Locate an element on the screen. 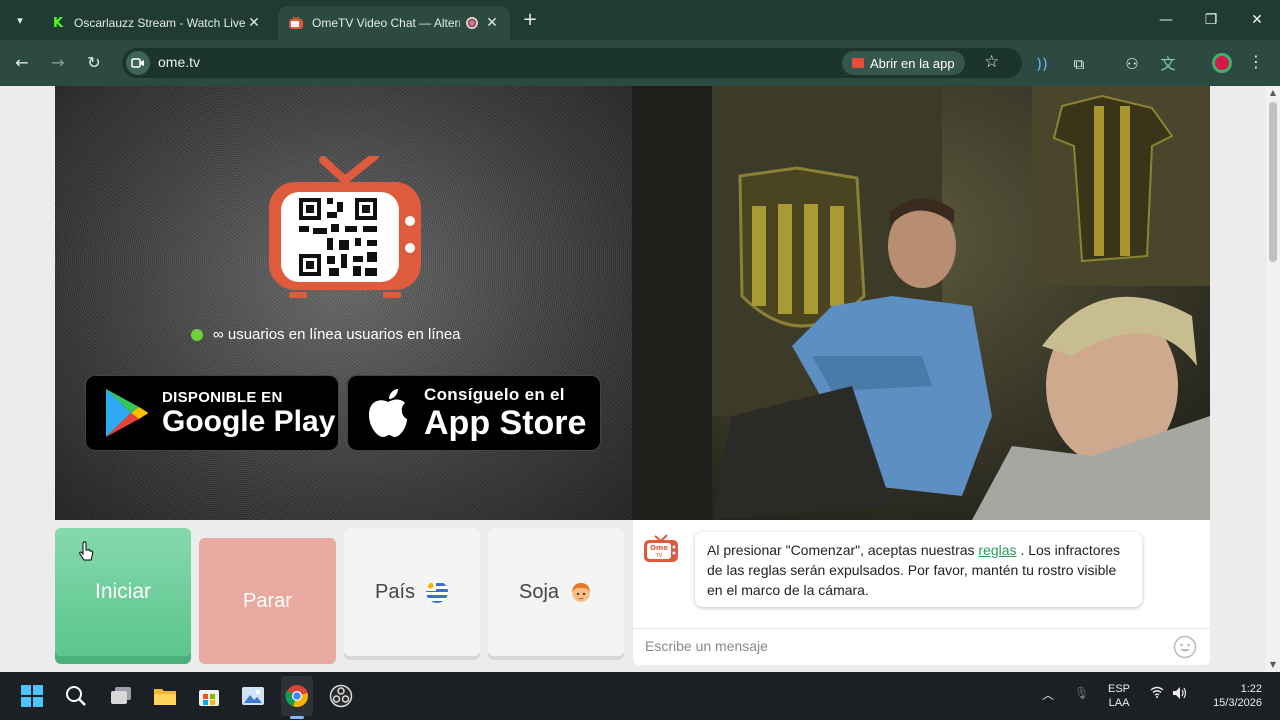 The height and width of the screenshot is (720, 1280). restore-button: ❐ is located at coordinates (1211, 20).